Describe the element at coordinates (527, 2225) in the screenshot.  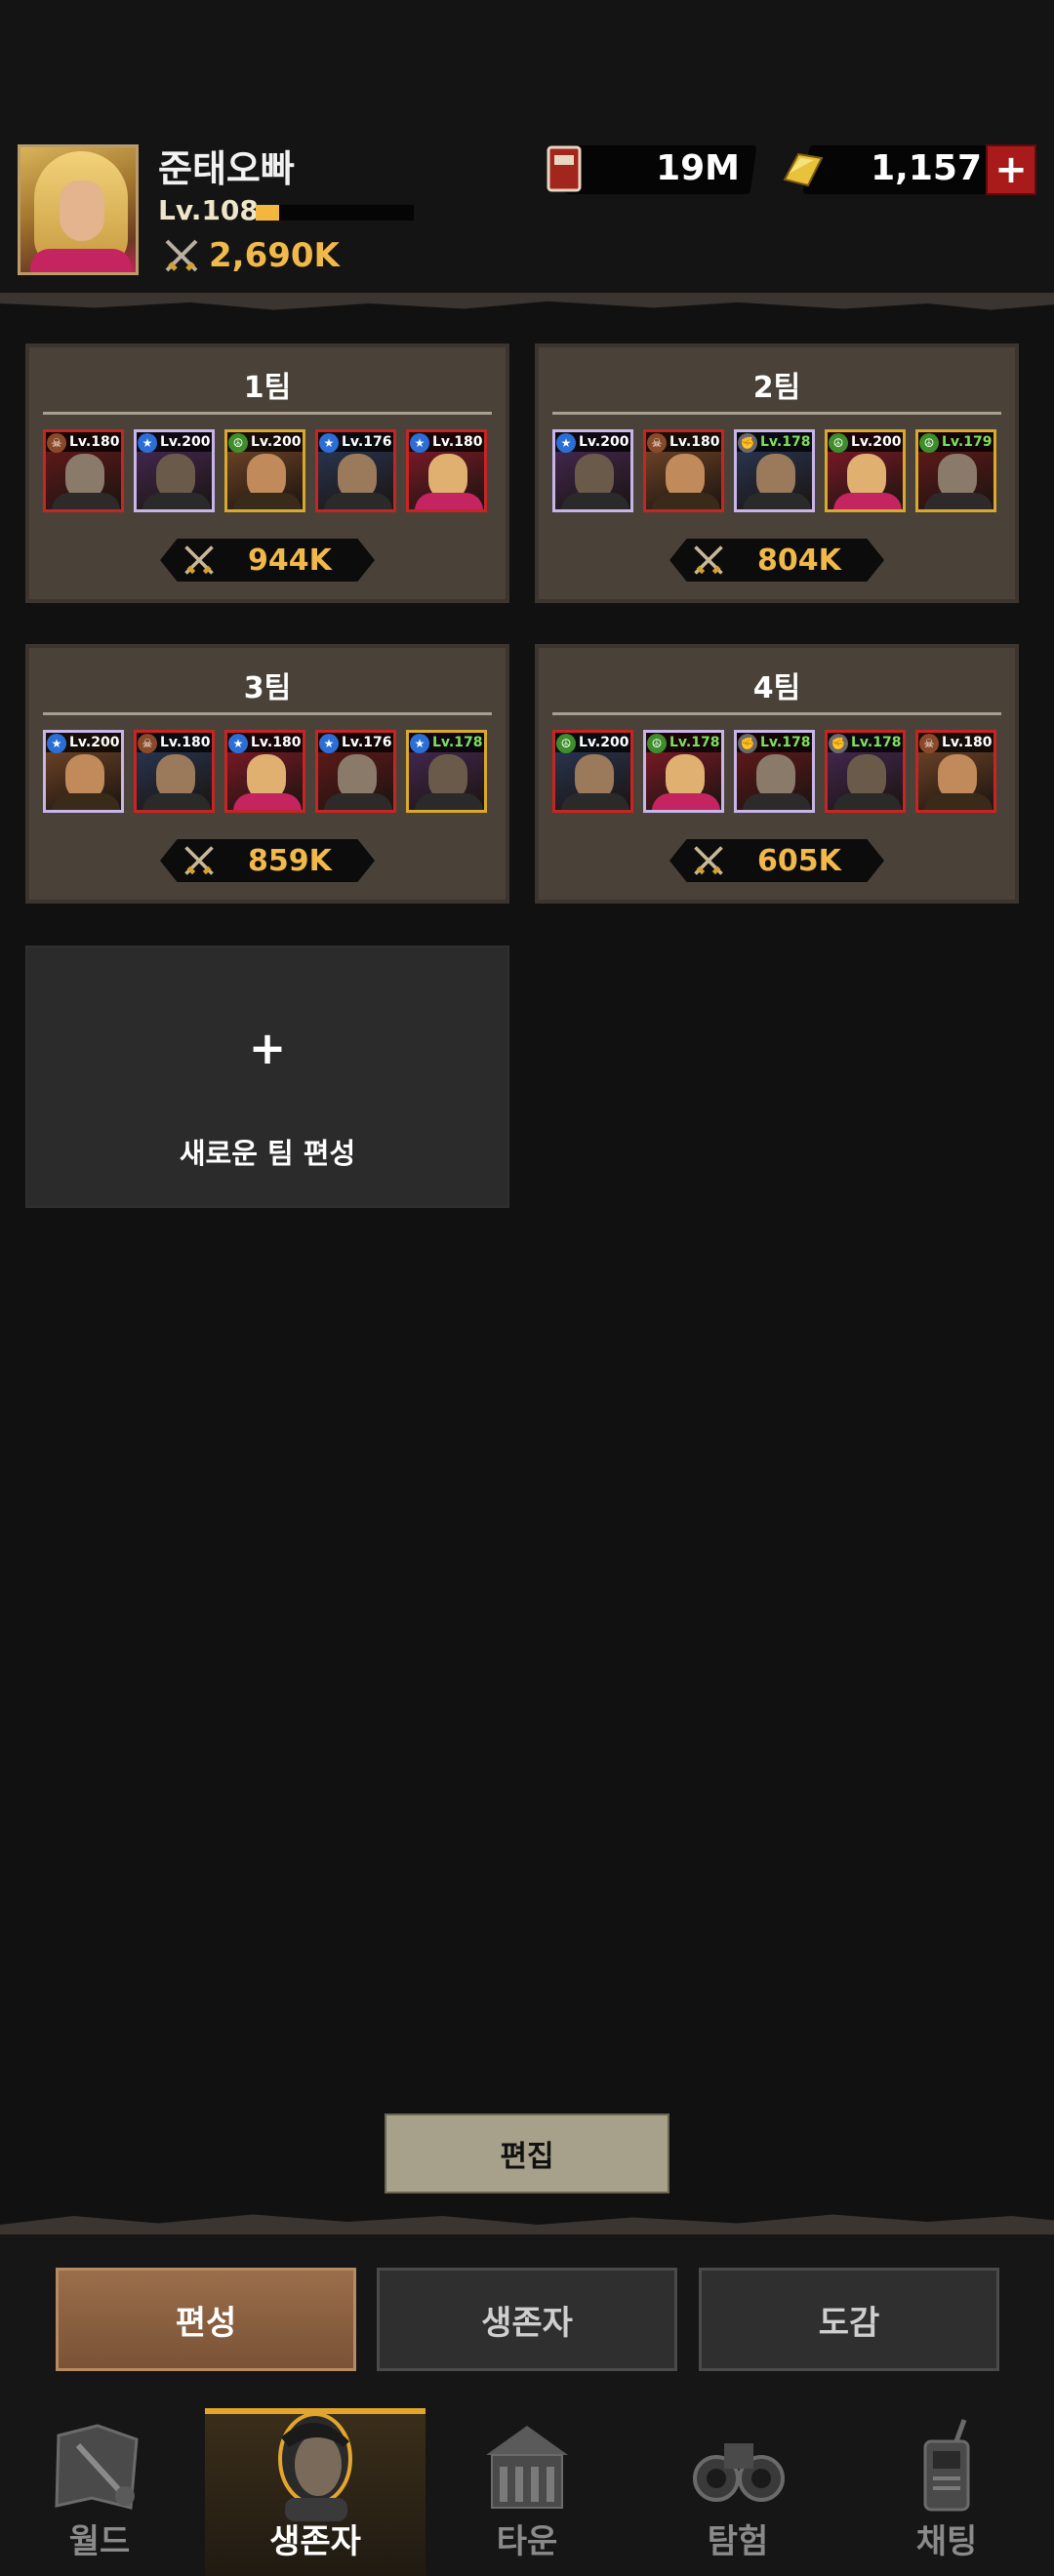
I see `bottom-divider` at that location.